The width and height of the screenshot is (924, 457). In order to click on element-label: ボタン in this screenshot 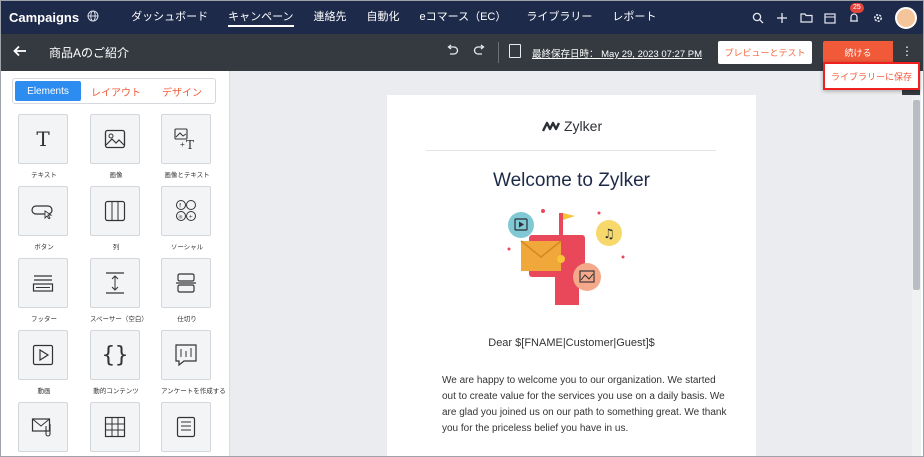, I will do `click(44, 247)`.